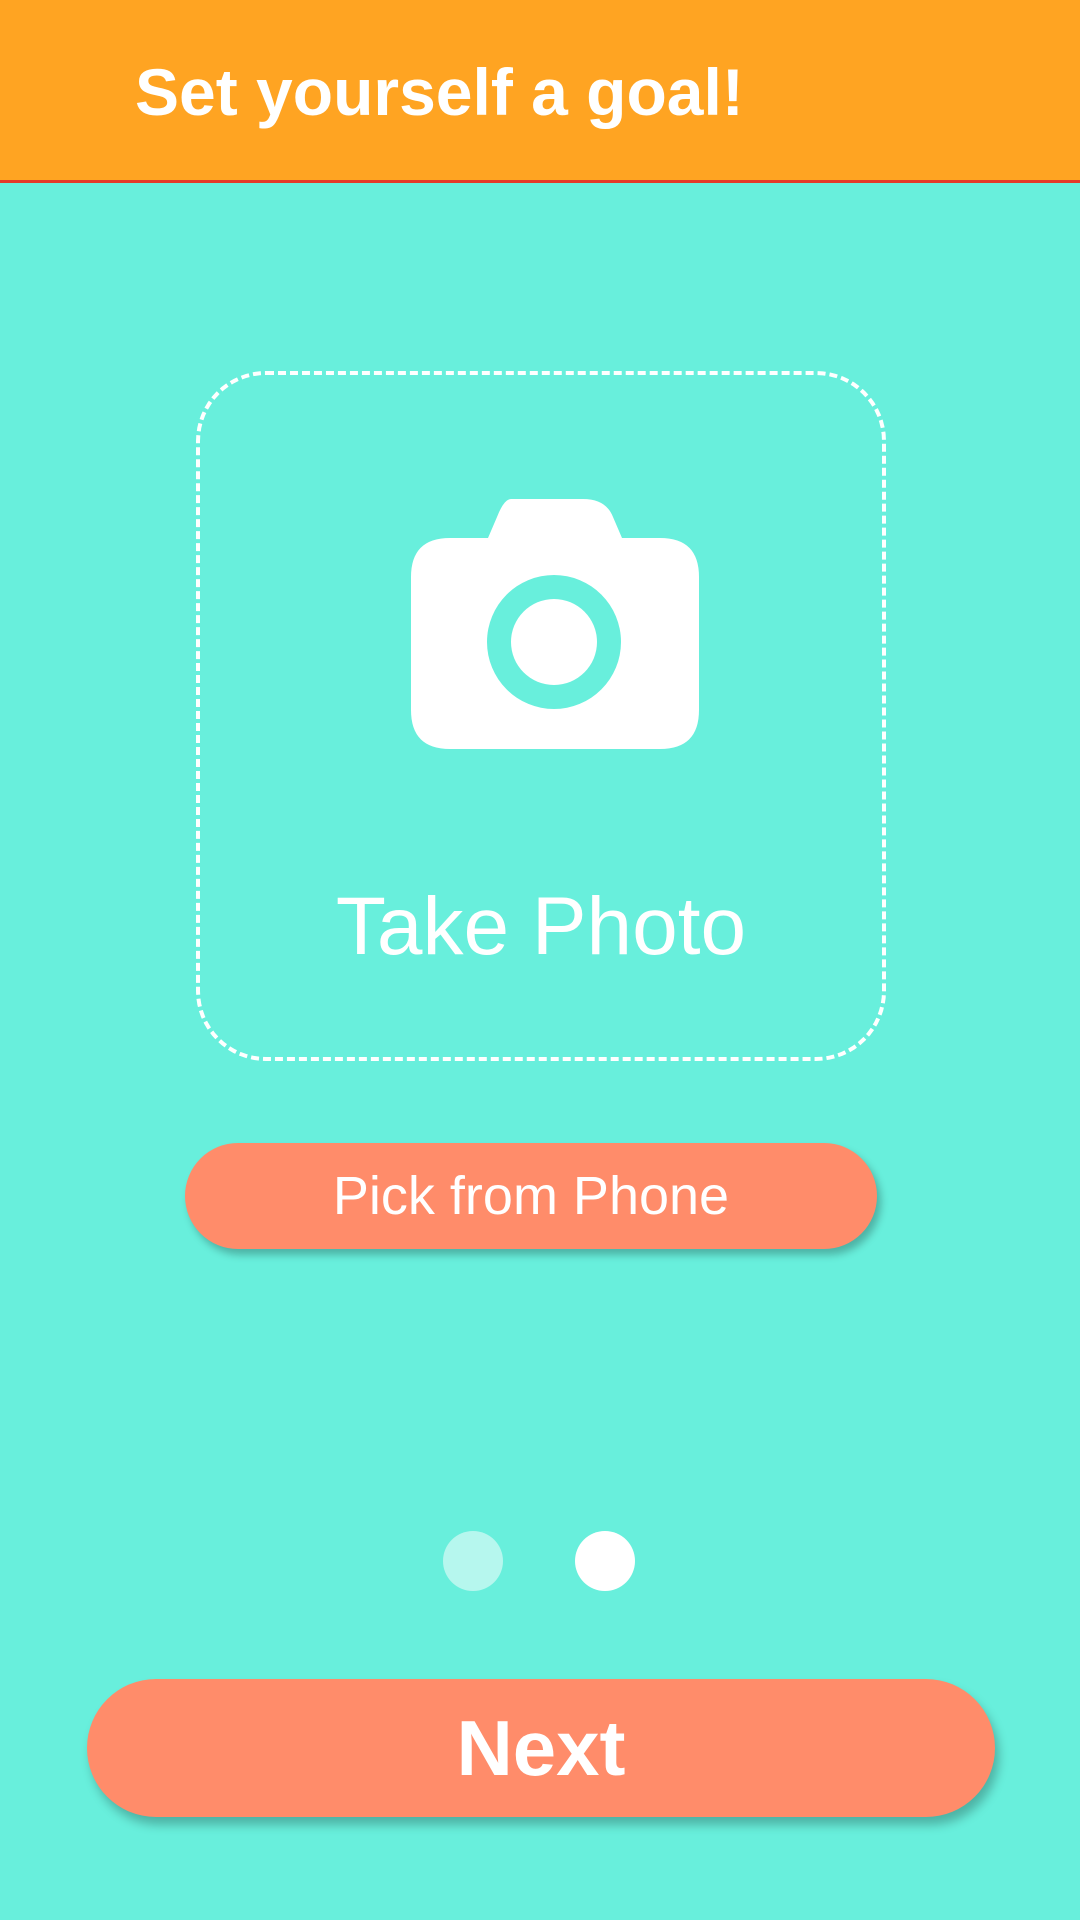 The height and width of the screenshot is (1920, 1080). I want to click on app-header: Set yourself a goal!, so click(540, 91).